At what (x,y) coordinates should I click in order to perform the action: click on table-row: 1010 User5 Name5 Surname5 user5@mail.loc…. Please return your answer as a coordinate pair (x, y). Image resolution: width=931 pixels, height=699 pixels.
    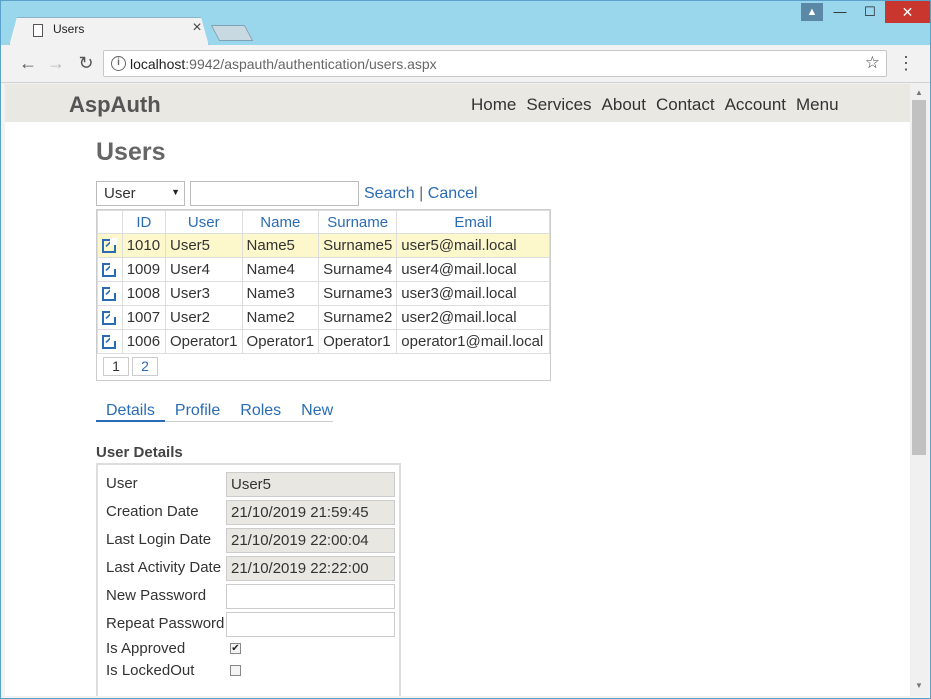
    Looking at the image, I should click on (323, 245).